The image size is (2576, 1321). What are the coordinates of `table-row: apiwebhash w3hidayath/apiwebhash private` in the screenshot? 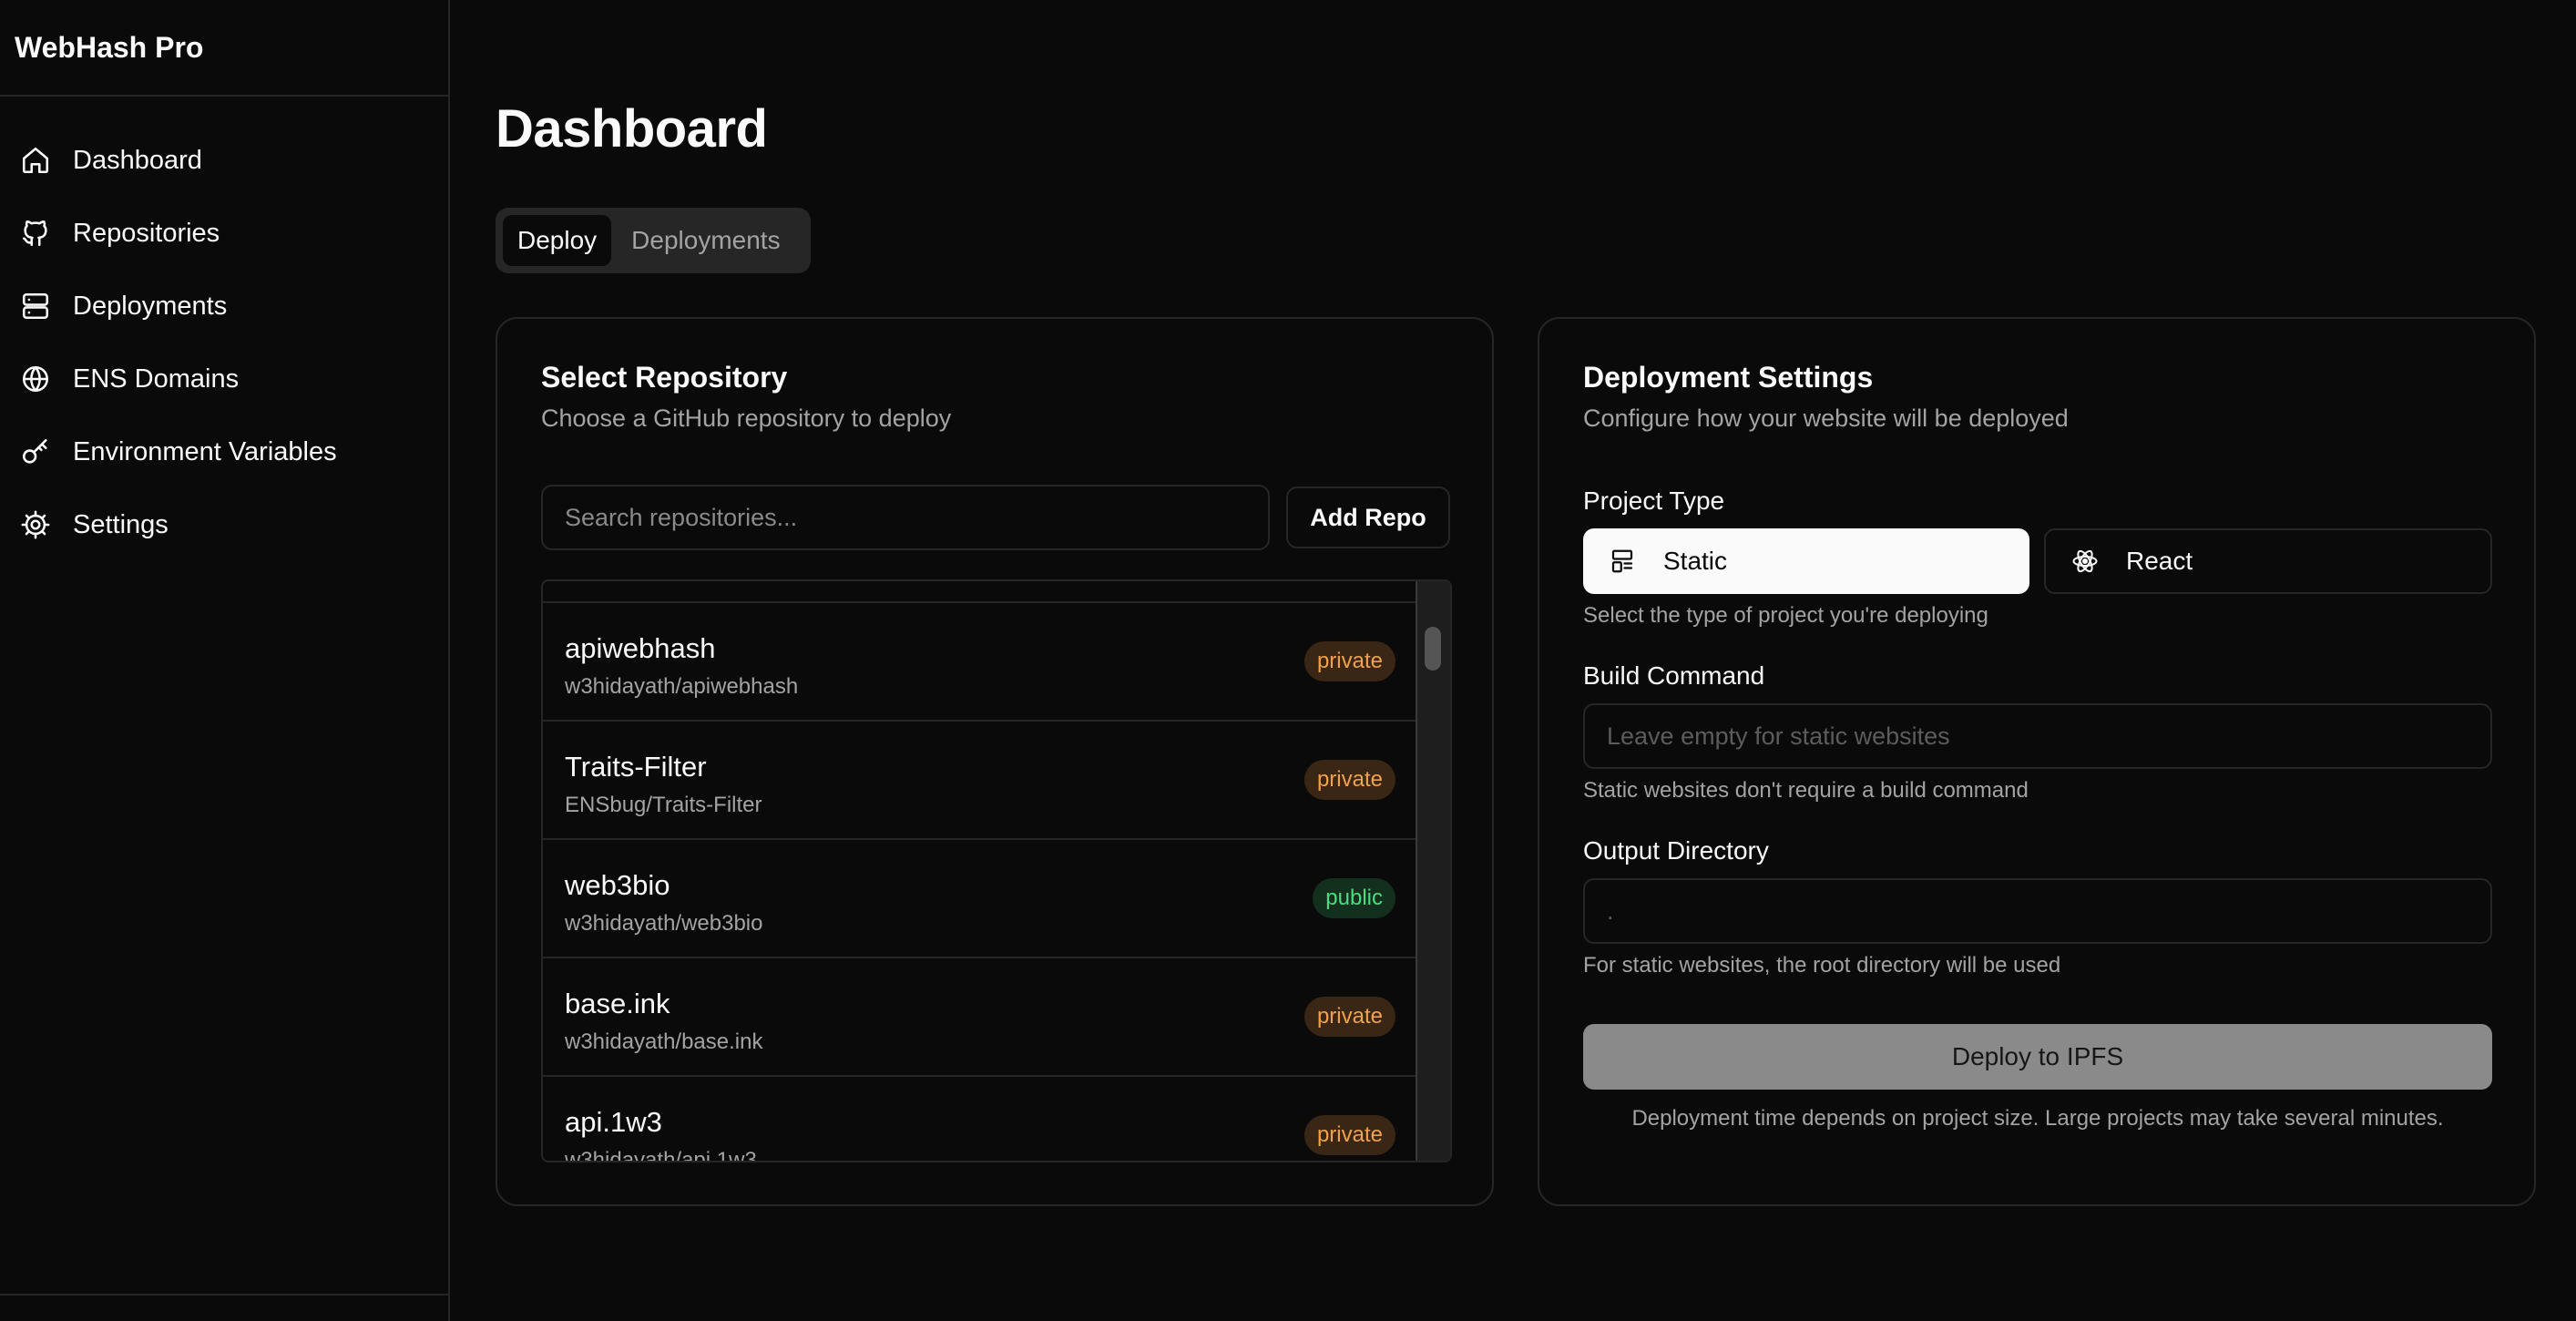 It's located at (980, 662).